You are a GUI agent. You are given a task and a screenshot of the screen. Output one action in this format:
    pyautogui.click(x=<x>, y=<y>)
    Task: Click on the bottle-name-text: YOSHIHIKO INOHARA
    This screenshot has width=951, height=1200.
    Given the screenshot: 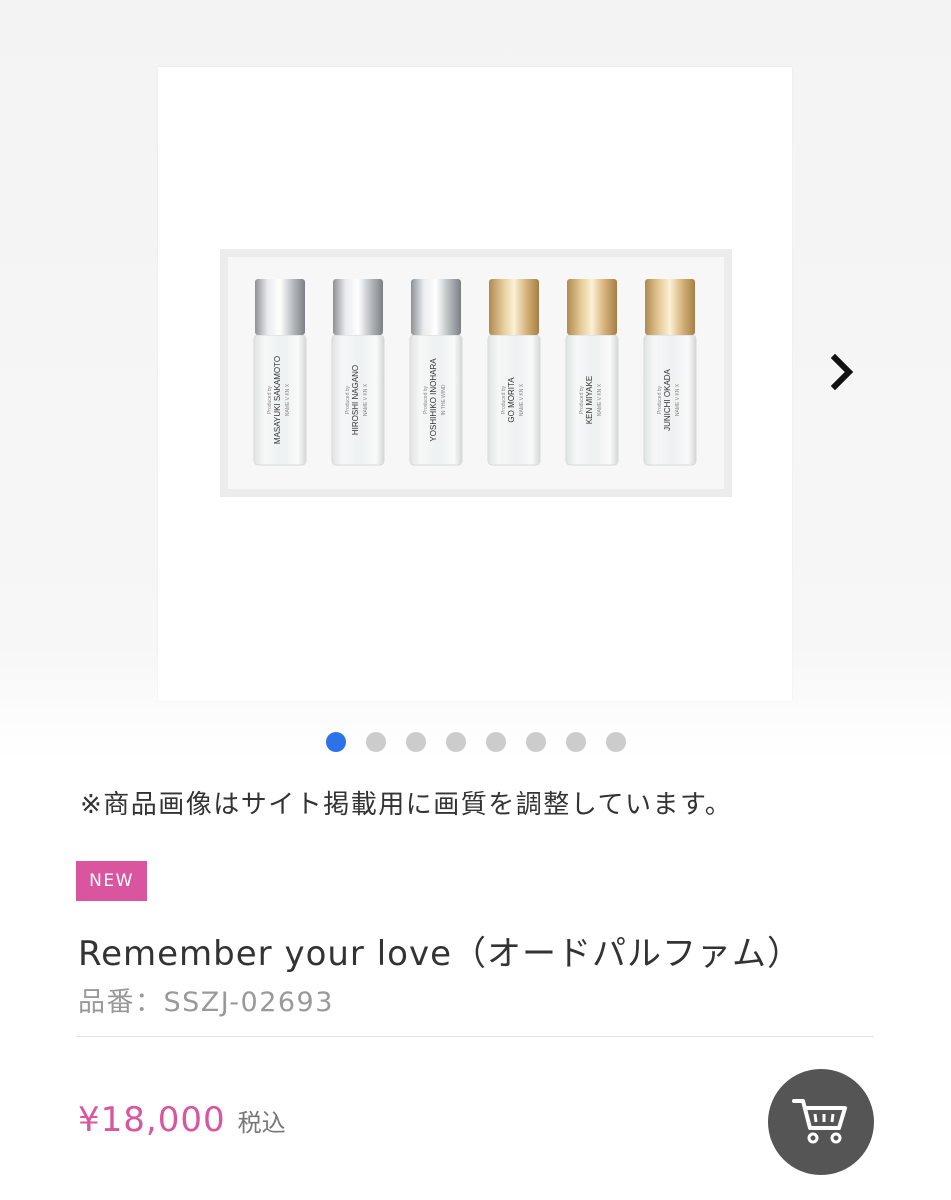 What is the action you would take?
    pyautogui.click(x=433, y=400)
    